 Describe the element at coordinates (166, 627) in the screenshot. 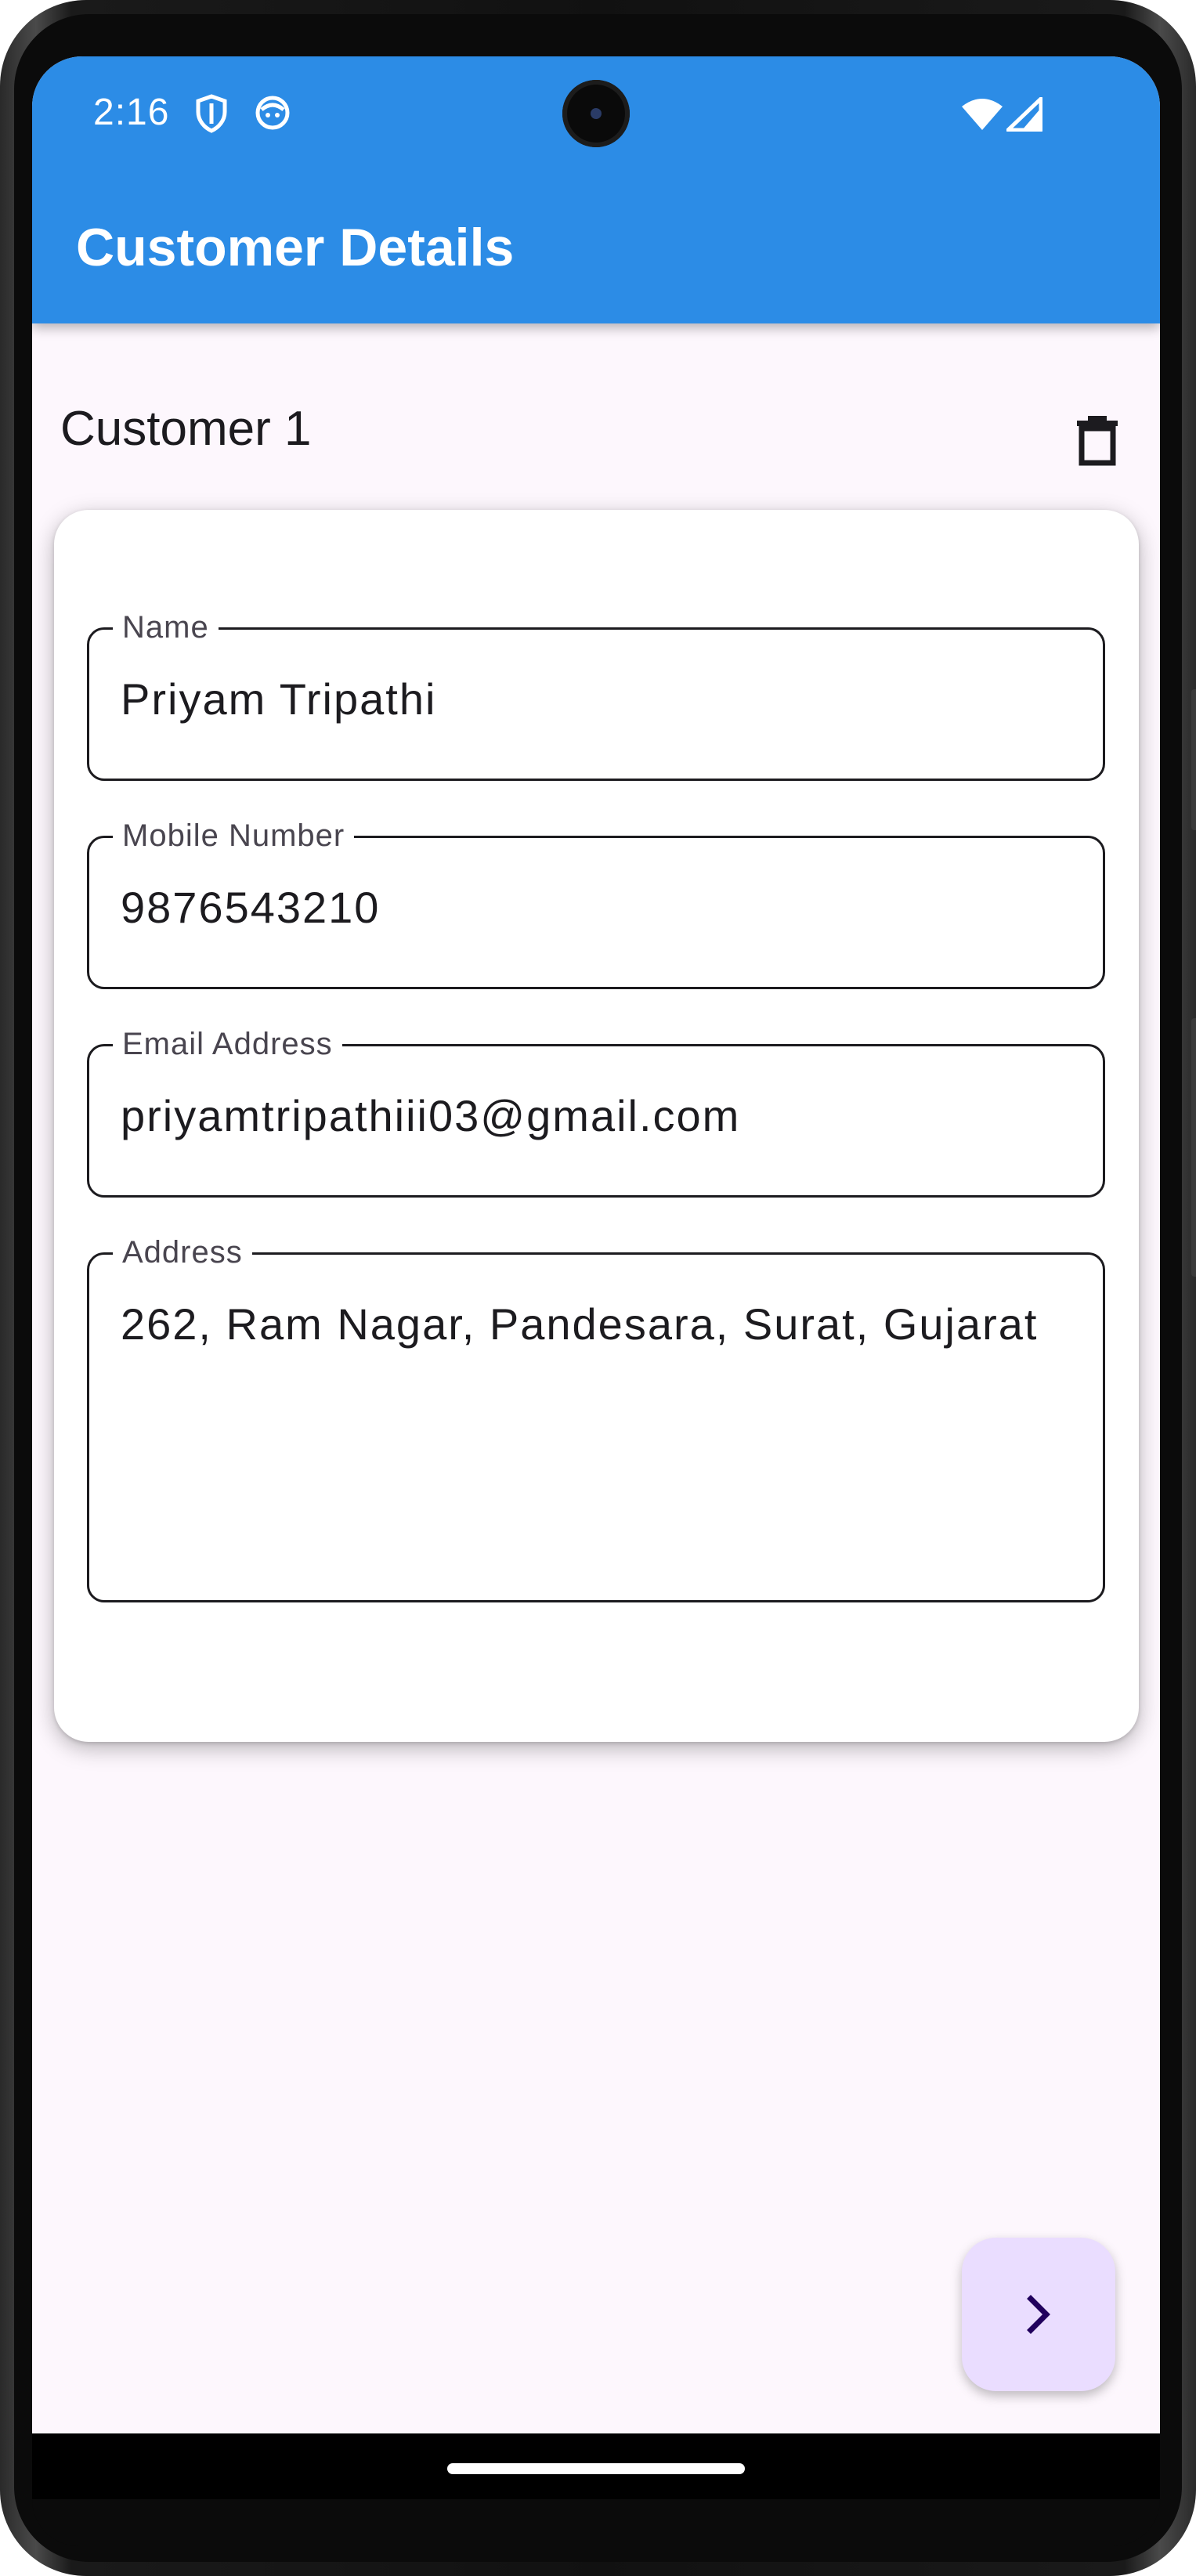

I see `name-label: Name` at that location.